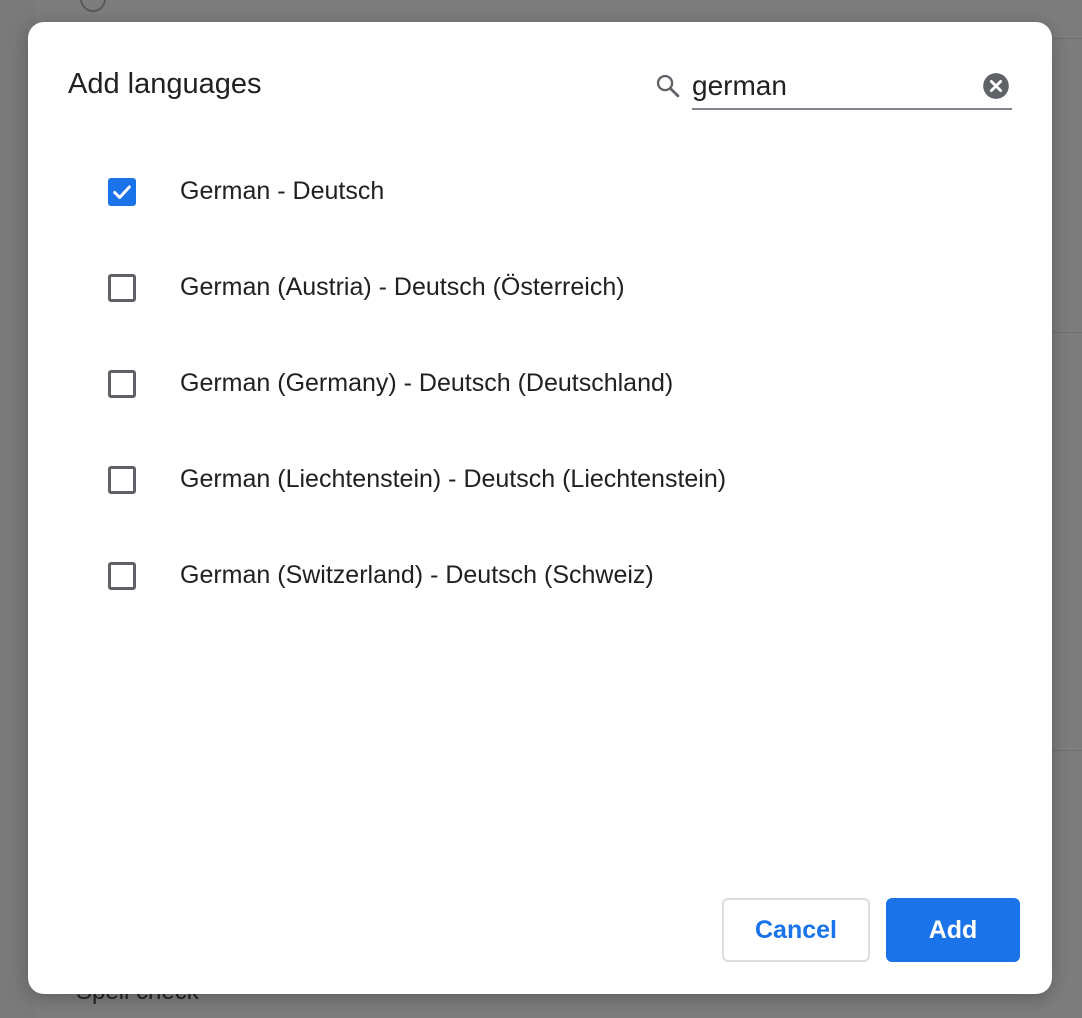 The image size is (1082, 1018). Describe the element at coordinates (427, 383) in the screenshot. I see `language-label: German (Germany) - Deutsch (Deutschland)` at that location.